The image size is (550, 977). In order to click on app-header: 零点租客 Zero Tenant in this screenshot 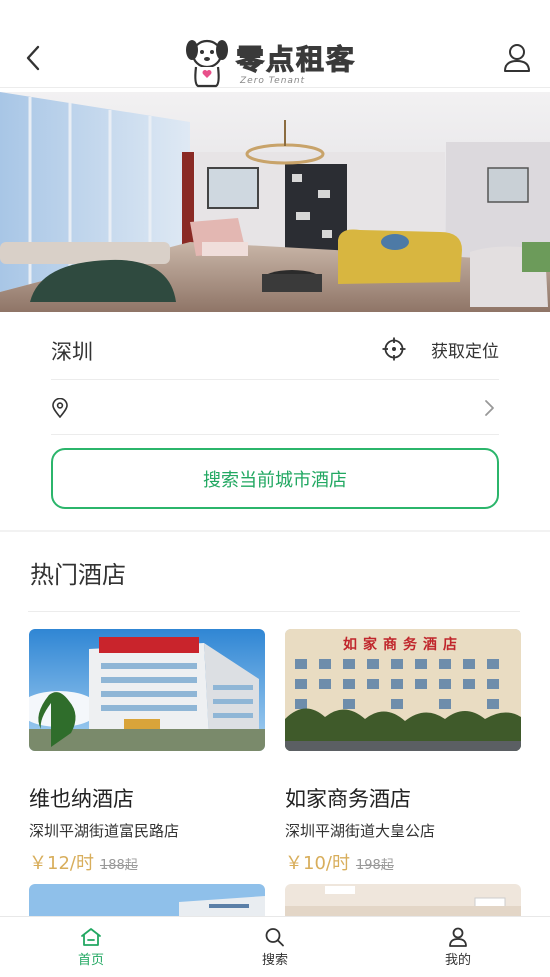, I will do `click(275, 44)`.